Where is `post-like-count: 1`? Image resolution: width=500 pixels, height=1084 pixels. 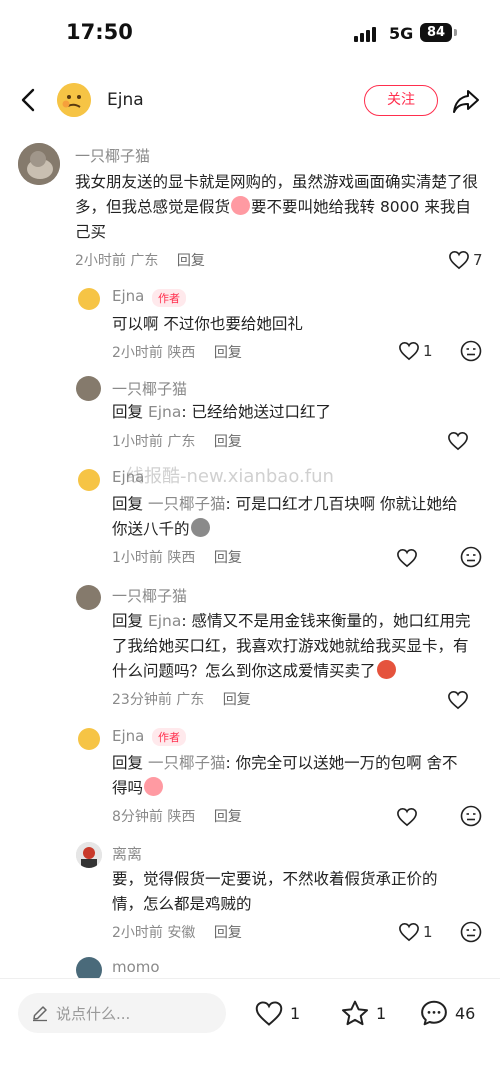
post-like-count: 1 is located at coordinates (295, 1013).